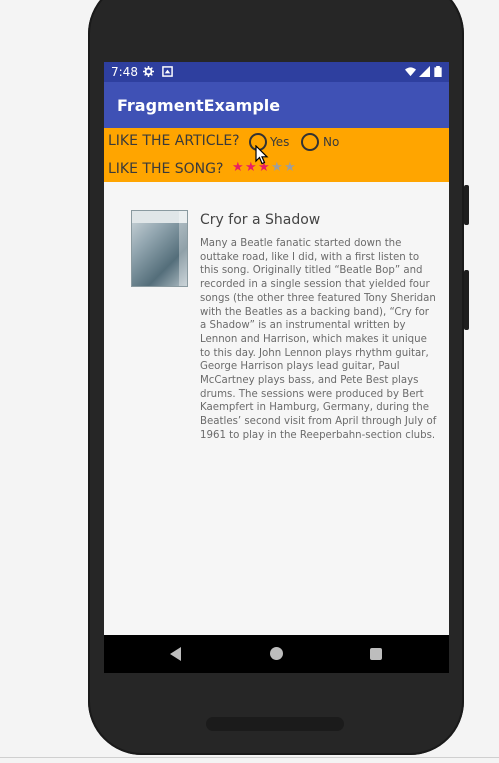 The height and width of the screenshot is (763, 499). What do you see at coordinates (466, 300) in the screenshot?
I see `volume-button` at bounding box center [466, 300].